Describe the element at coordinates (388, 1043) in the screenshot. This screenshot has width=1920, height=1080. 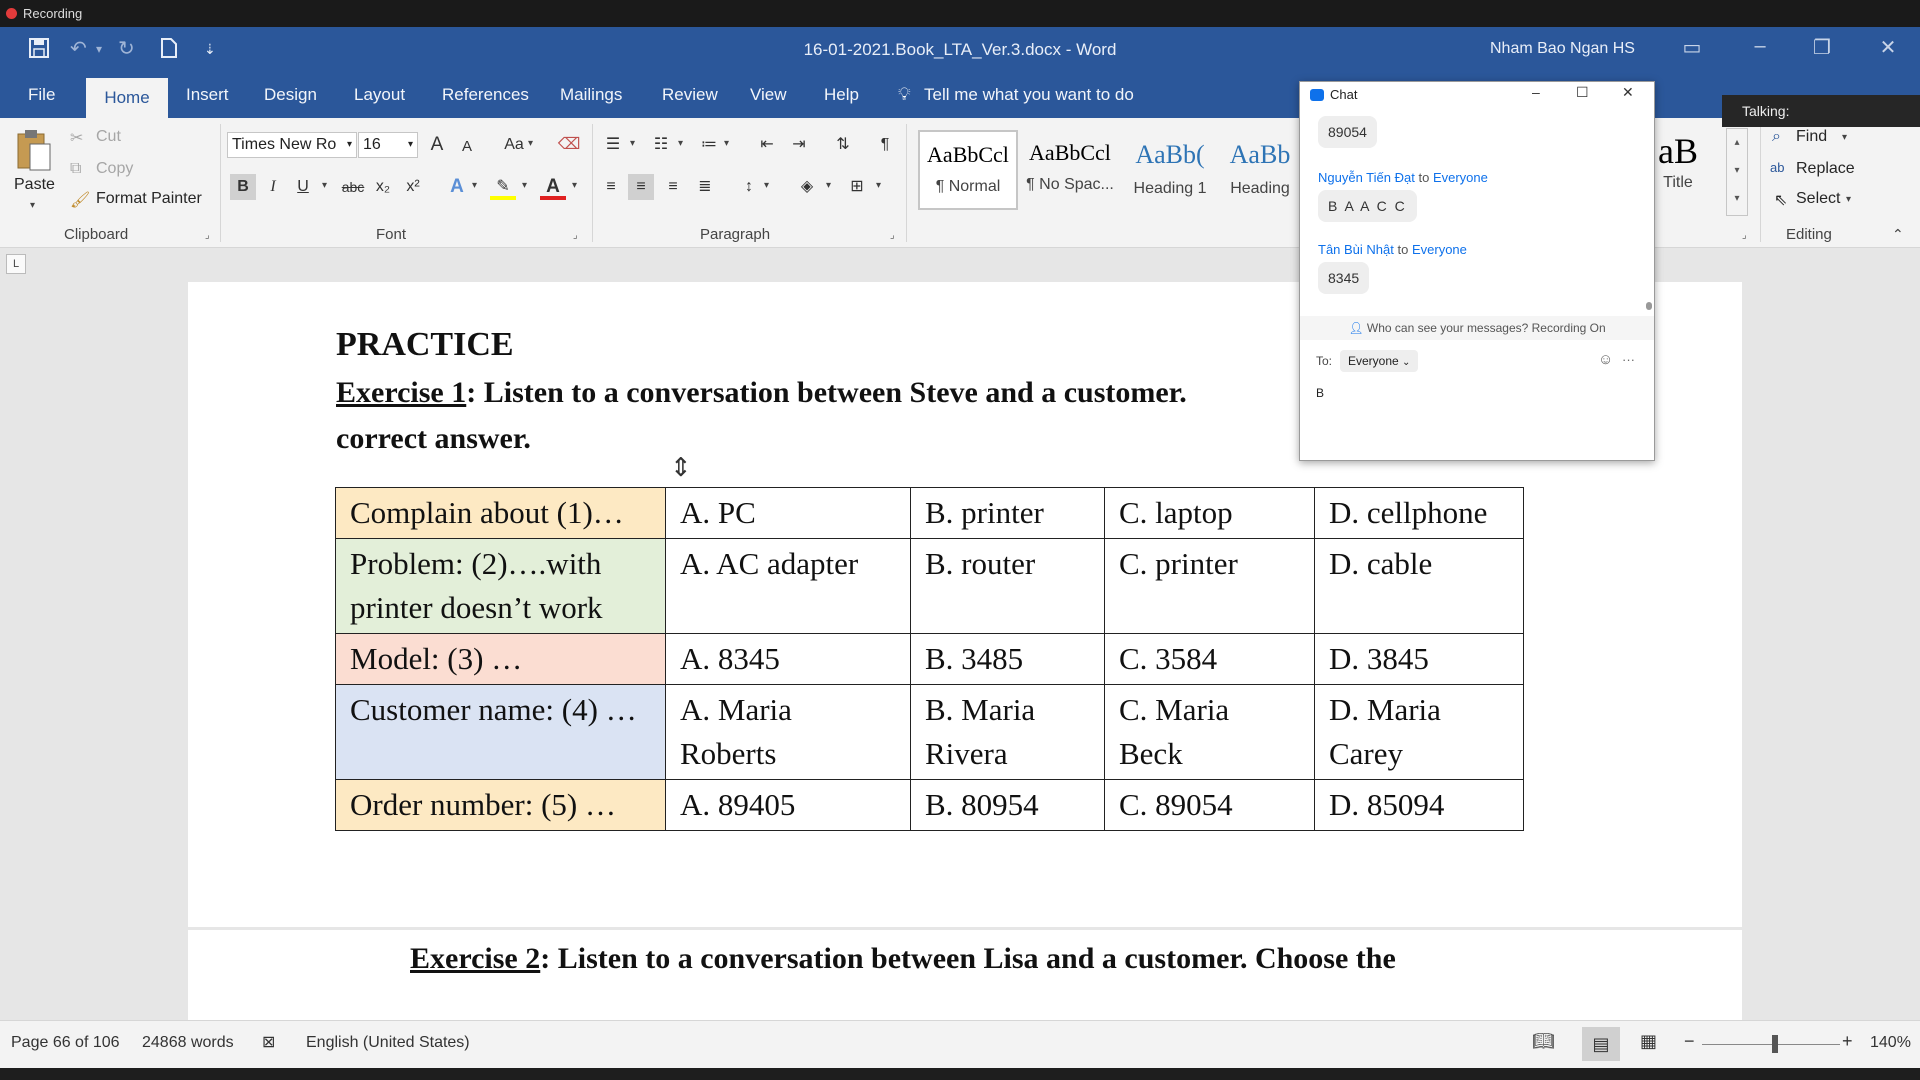
I see `language: English (United States)` at that location.